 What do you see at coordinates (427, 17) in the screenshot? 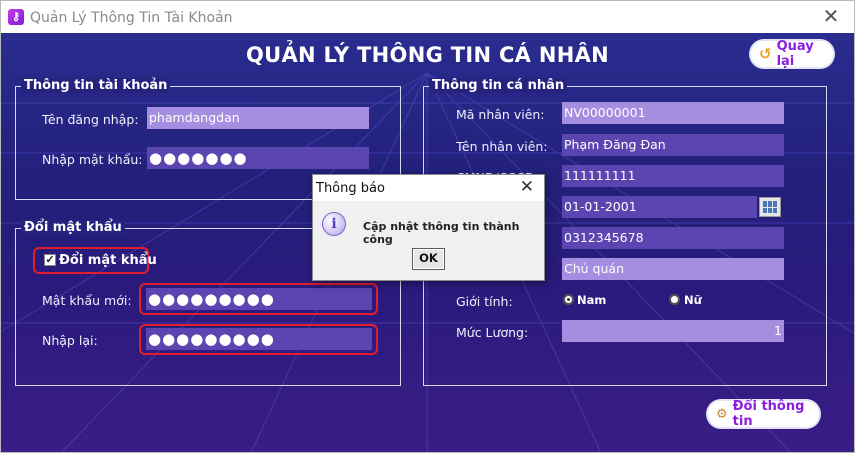
I see `title-bar: ⚷ Quản Lý Thông Tin Tài Khoản ✕` at bounding box center [427, 17].